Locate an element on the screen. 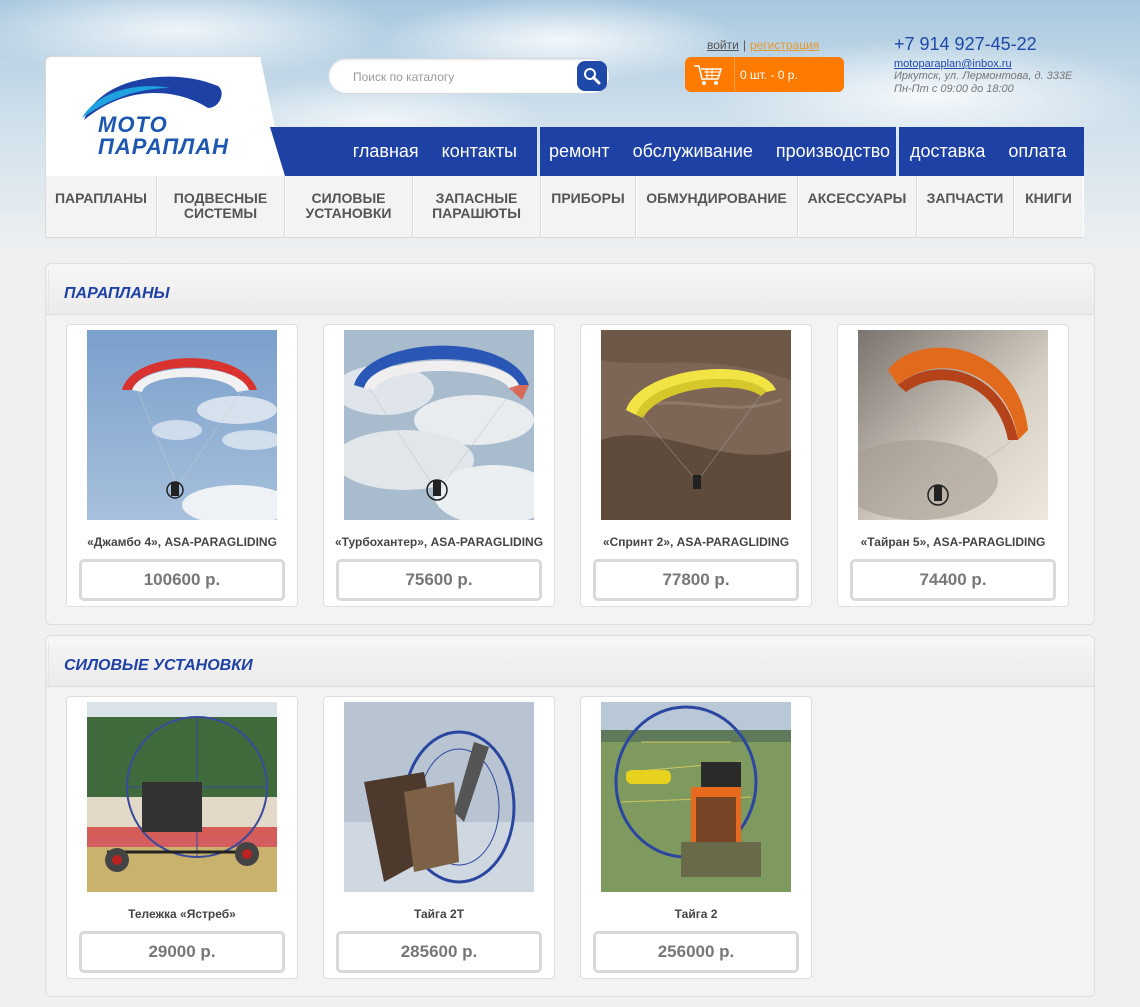 The height and width of the screenshot is (1007, 1140). register-link: регистрация is located at coordinates (784, 45).